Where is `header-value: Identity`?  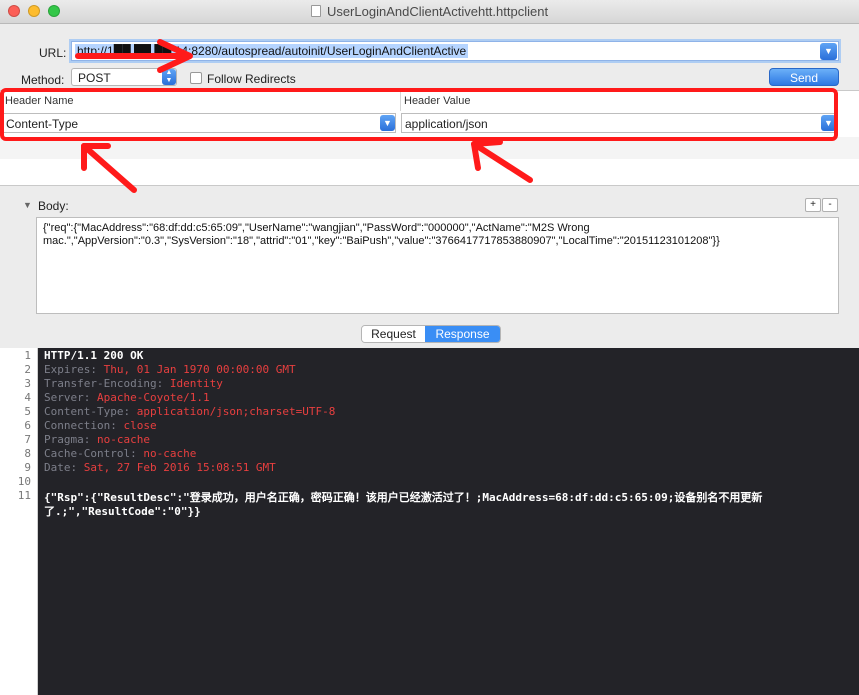
header-value: Identity is located at coordinates (196, 383).